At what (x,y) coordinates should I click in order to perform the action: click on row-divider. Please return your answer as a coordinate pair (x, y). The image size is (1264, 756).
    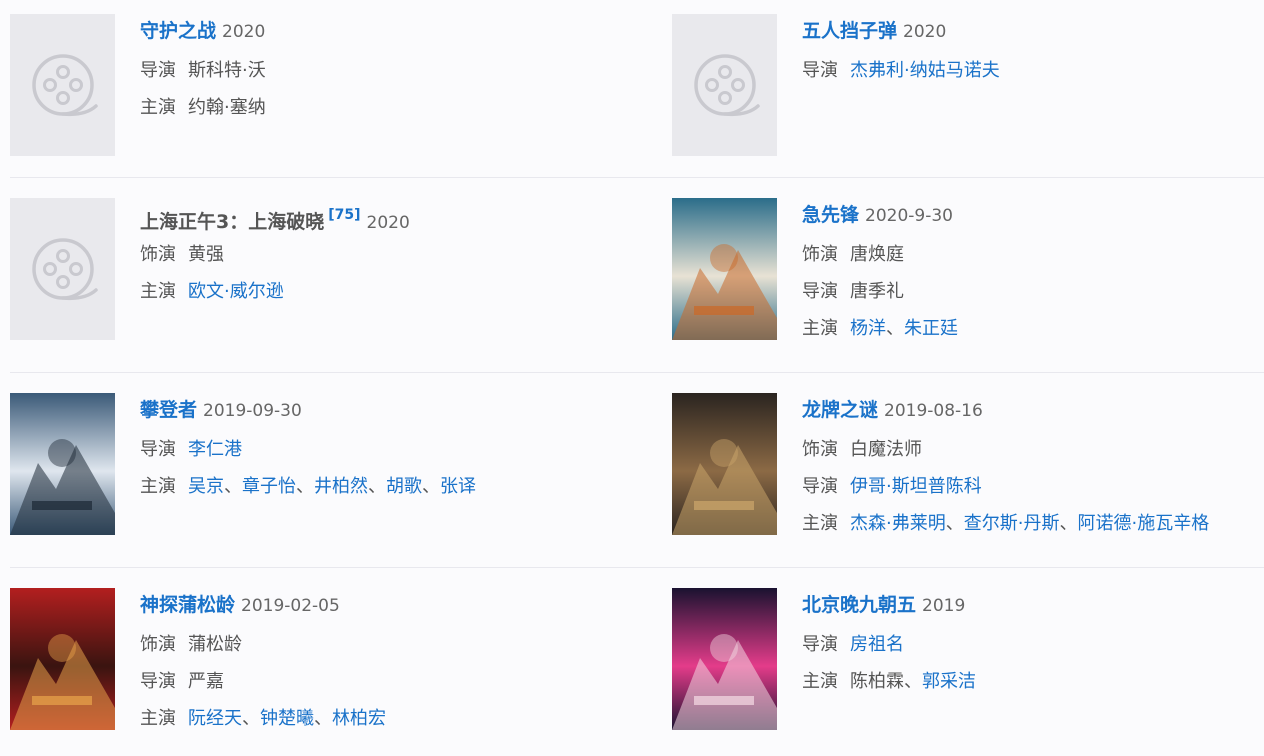
    Looking at the image, I should click on (637, 567).